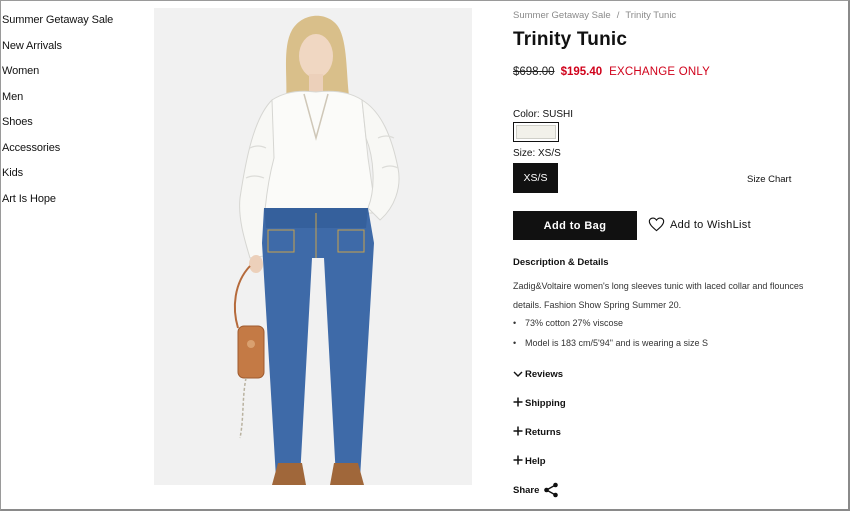 The width and height of the screenshot is (850, 511). Describe the element at coordinates (72, 103) in the screenshot. I see `sidebar-item-men: Men` at that location.